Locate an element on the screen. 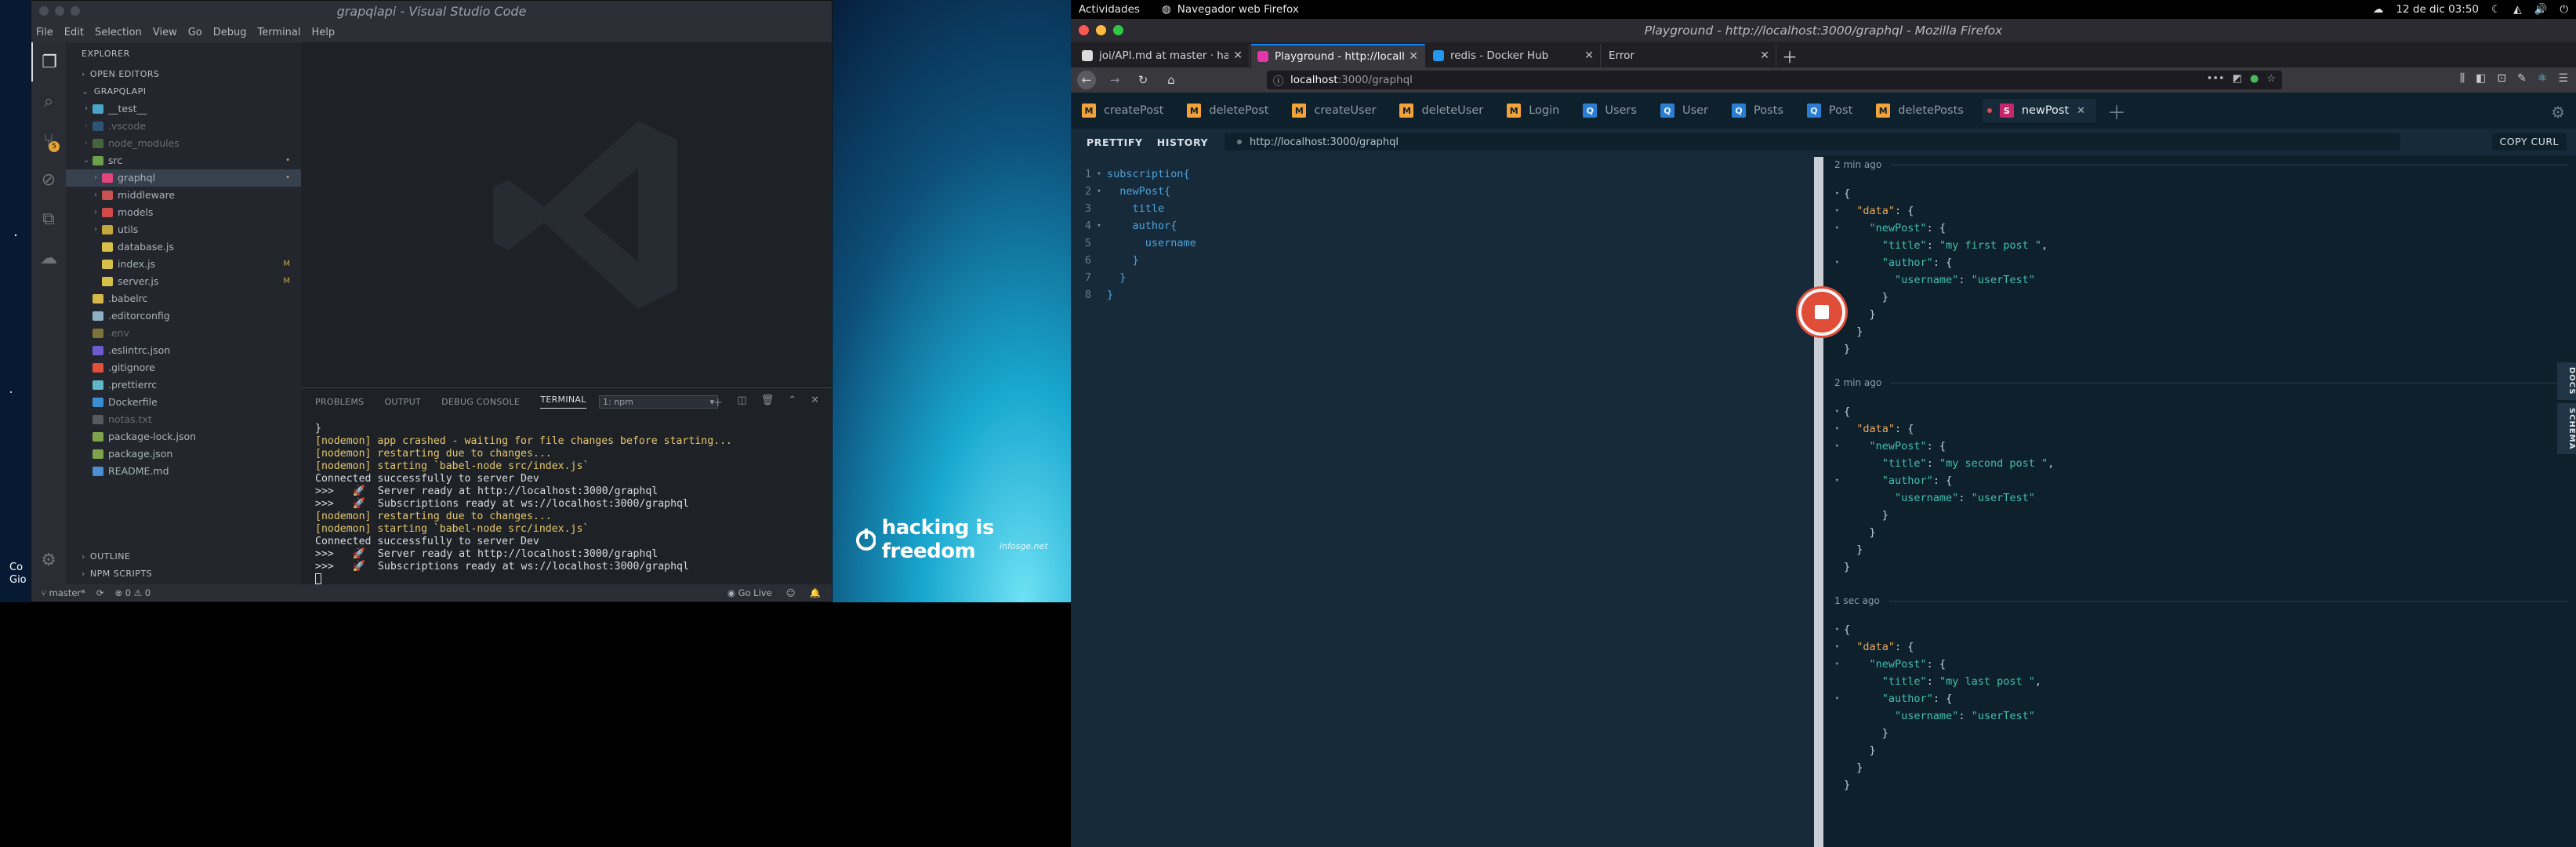 The image size is (2576, 847). library-icon: ⫼ is located at coordinates (2463, 78).